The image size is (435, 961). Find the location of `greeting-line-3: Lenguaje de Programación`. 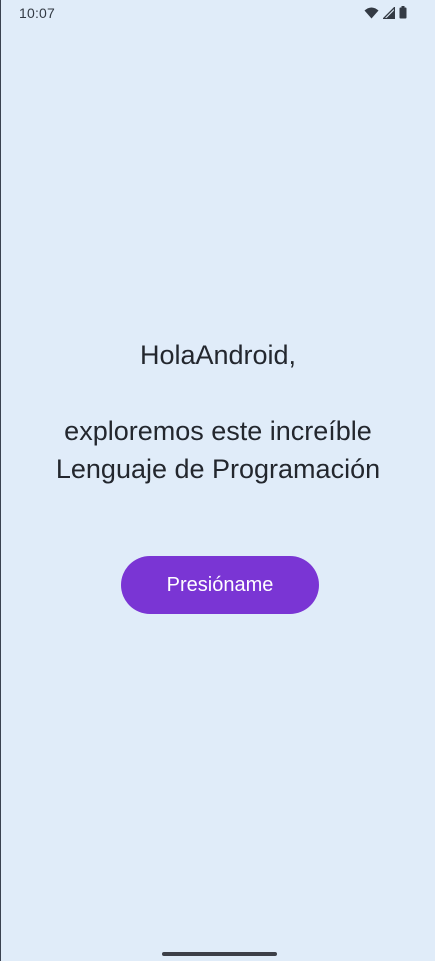

greeting-line-3: Lenguaje de Programación is located at coordinates (218, 469).